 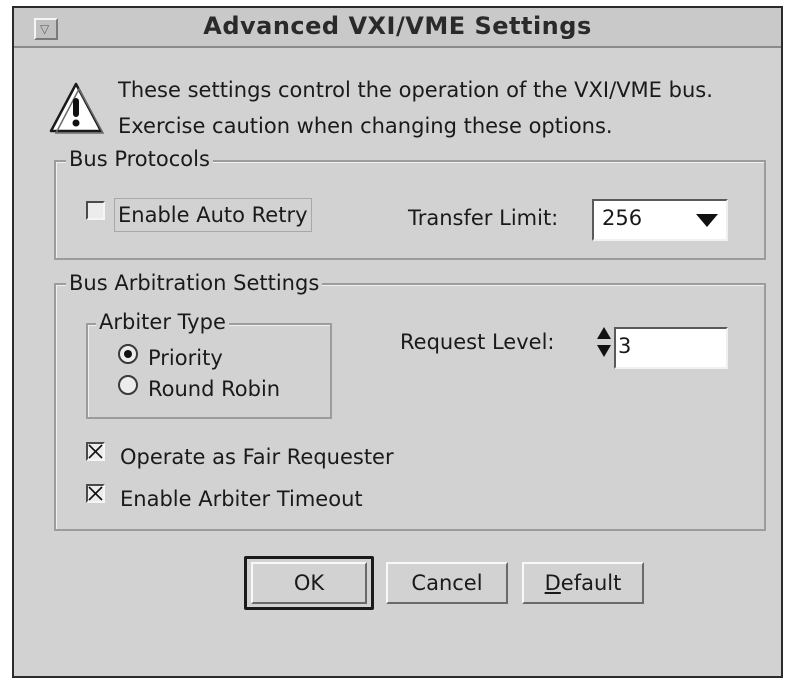 What do you see at coordinates (591, 583) in the screenshot?
I see `default-label-rest: efault` at bounding box center [591, 583].